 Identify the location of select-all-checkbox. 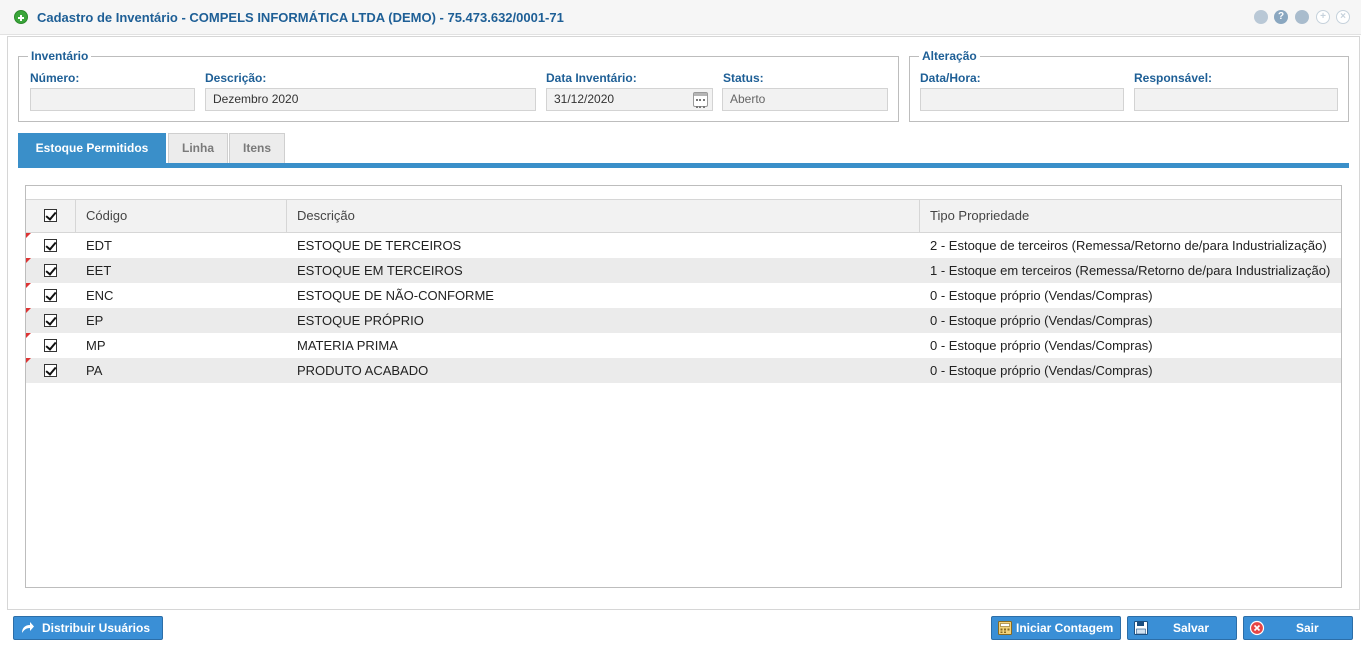
(50, 215).